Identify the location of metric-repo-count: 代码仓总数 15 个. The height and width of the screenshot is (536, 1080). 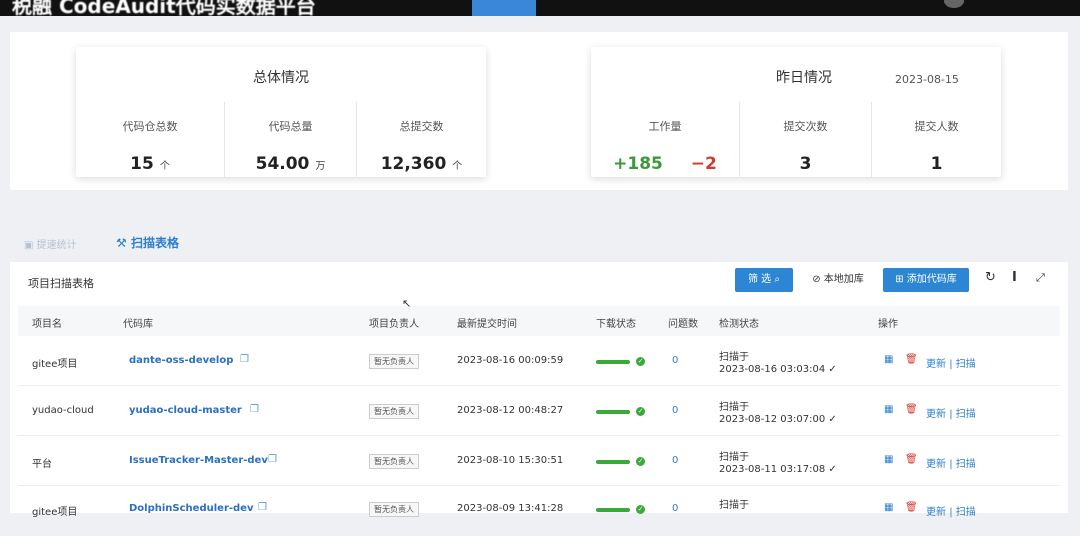
(150, 140).